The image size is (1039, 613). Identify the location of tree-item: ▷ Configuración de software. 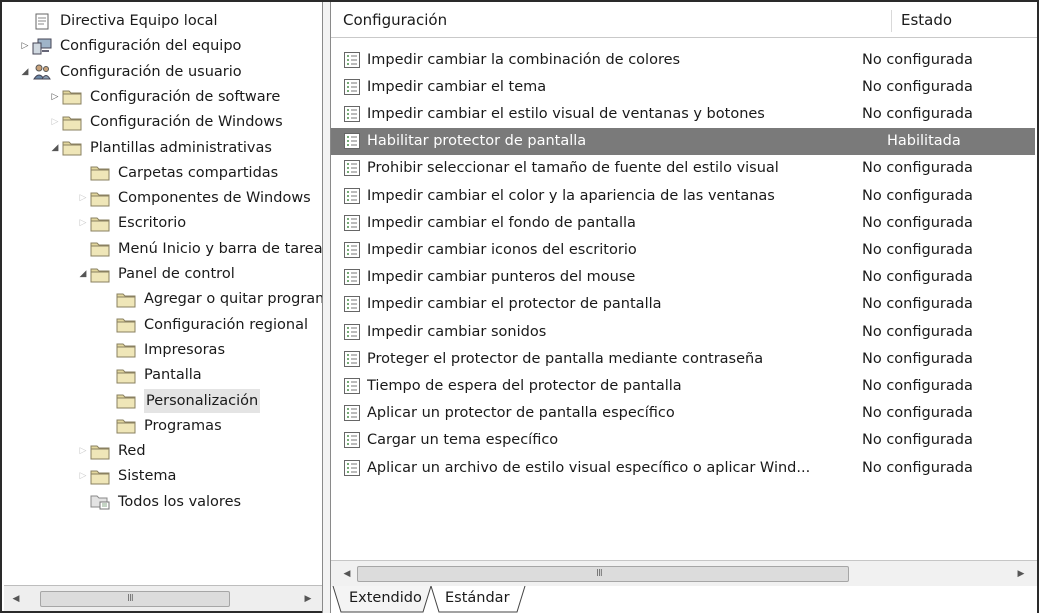
(164, 97).